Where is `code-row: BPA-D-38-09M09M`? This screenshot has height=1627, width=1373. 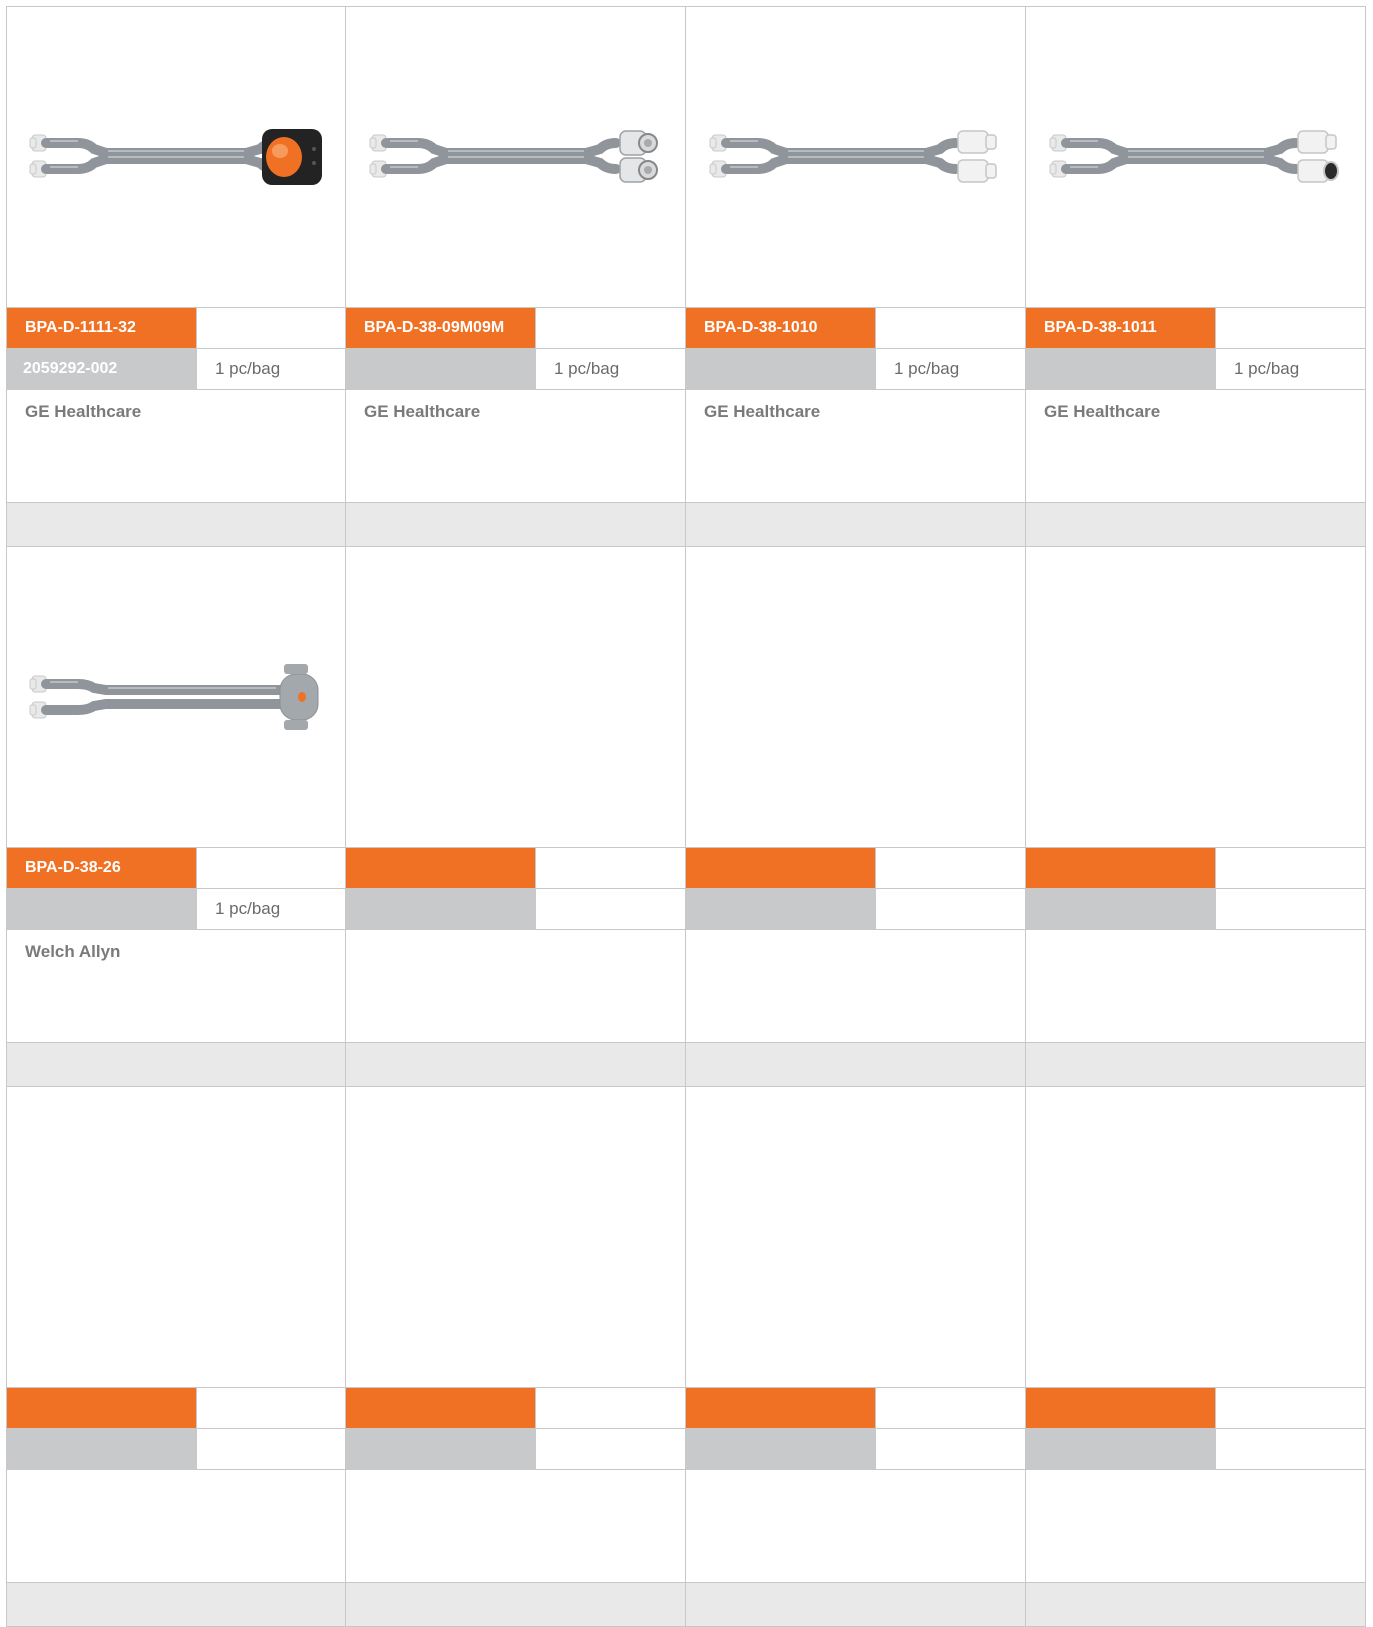
code-row: BPA-D-38-09M09M is located at coordinates (515, 328).